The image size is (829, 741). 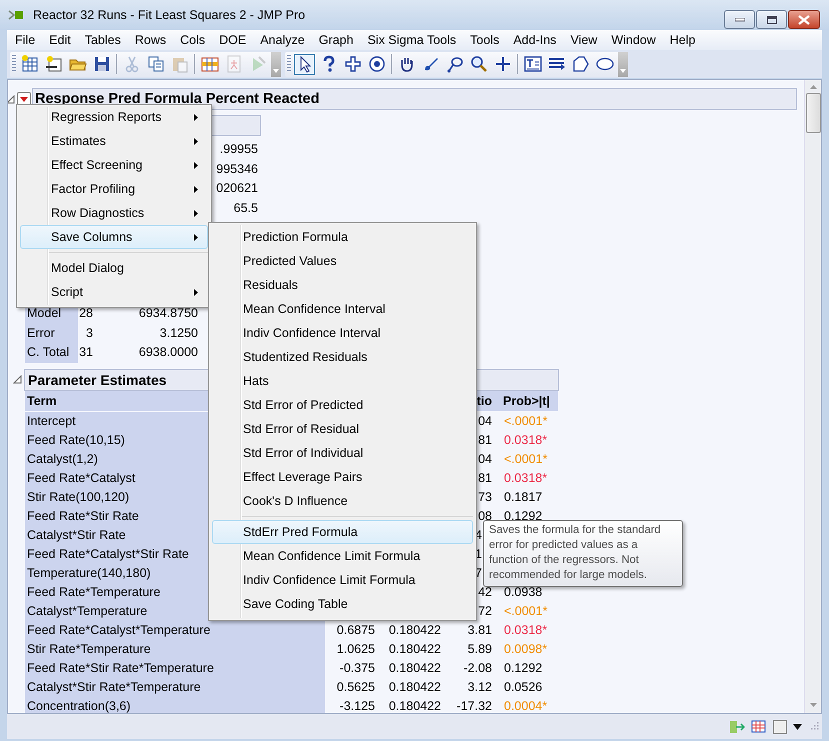 What do you see at coordinates (355, 630) in the screenshot?
I see `table-cell-text: 0.6875` at bounding box center [355, 630].